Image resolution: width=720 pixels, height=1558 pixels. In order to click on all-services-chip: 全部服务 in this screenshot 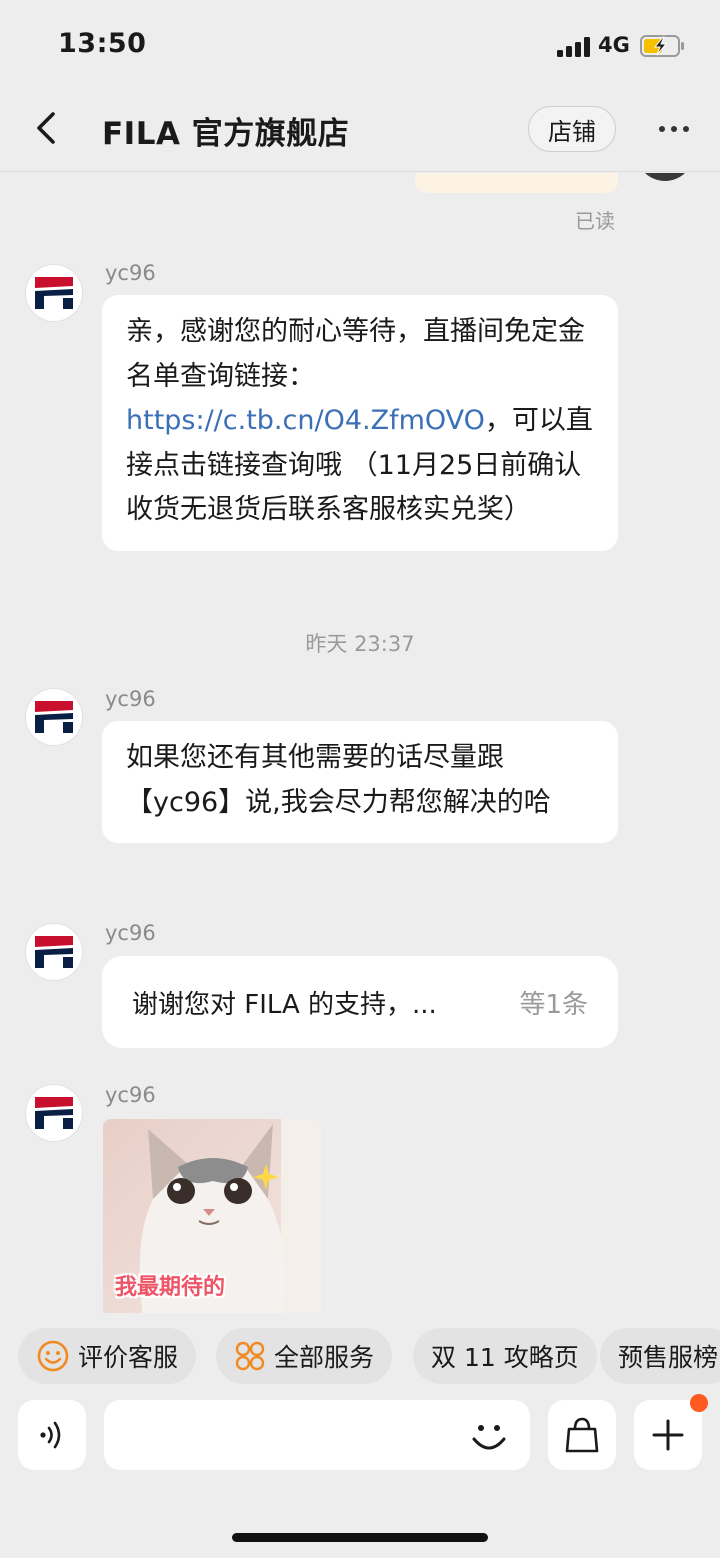, I will do `click(304, 1356)`.